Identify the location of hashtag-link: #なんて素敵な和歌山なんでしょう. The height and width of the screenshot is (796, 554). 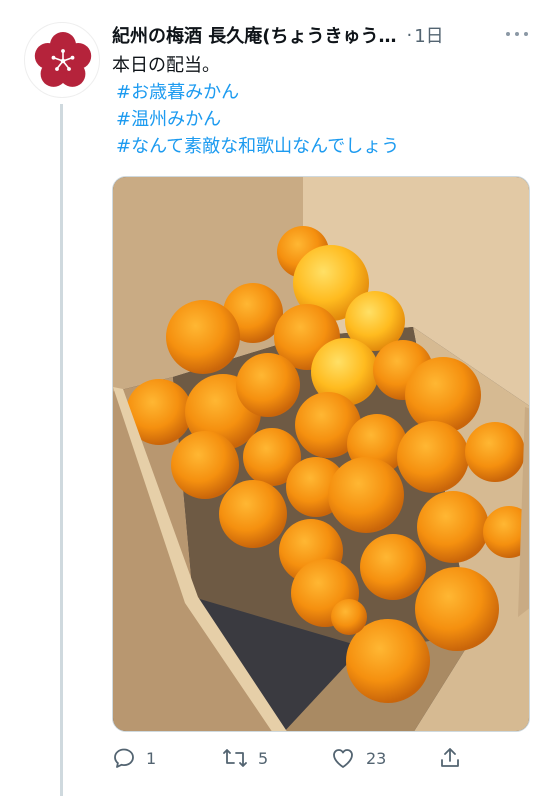
(324, 146).